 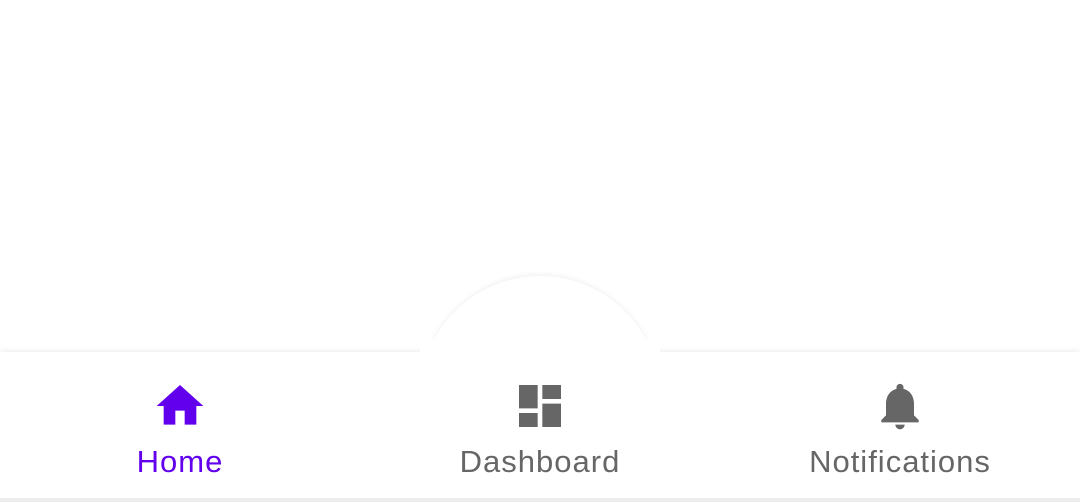 I want to click on nav-item-home: Home, so click(x=180, y=425).